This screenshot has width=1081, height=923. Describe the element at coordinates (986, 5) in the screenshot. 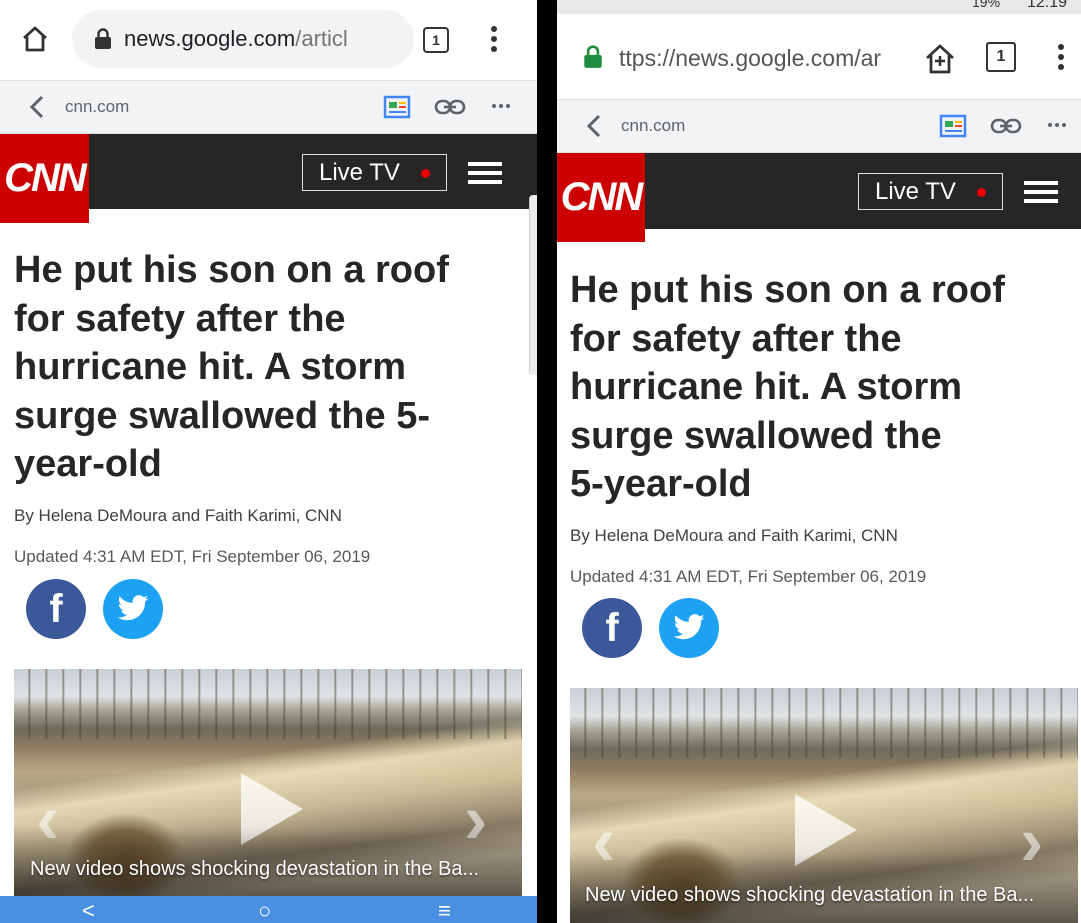

I see `battery-level: 19%` at that location.